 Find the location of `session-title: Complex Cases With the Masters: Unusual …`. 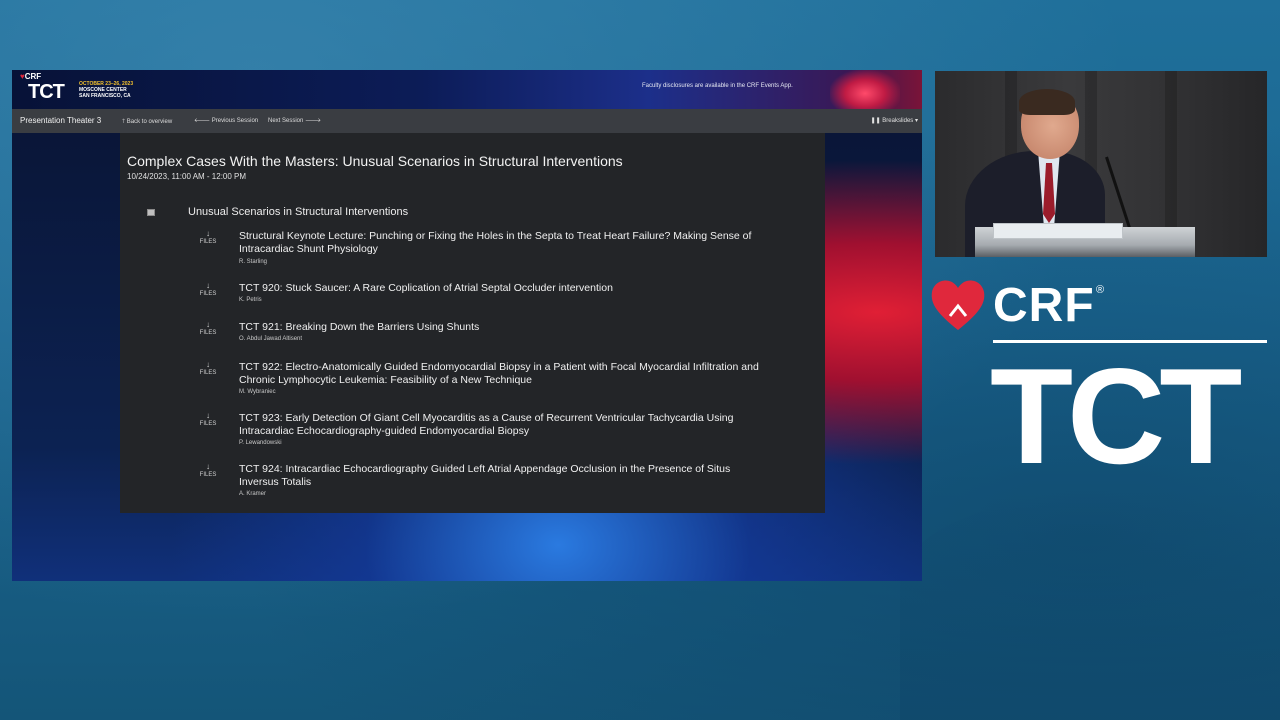

session-title: Complex Cases With the Masters: Unusual … is located at coordinates (375, 161).